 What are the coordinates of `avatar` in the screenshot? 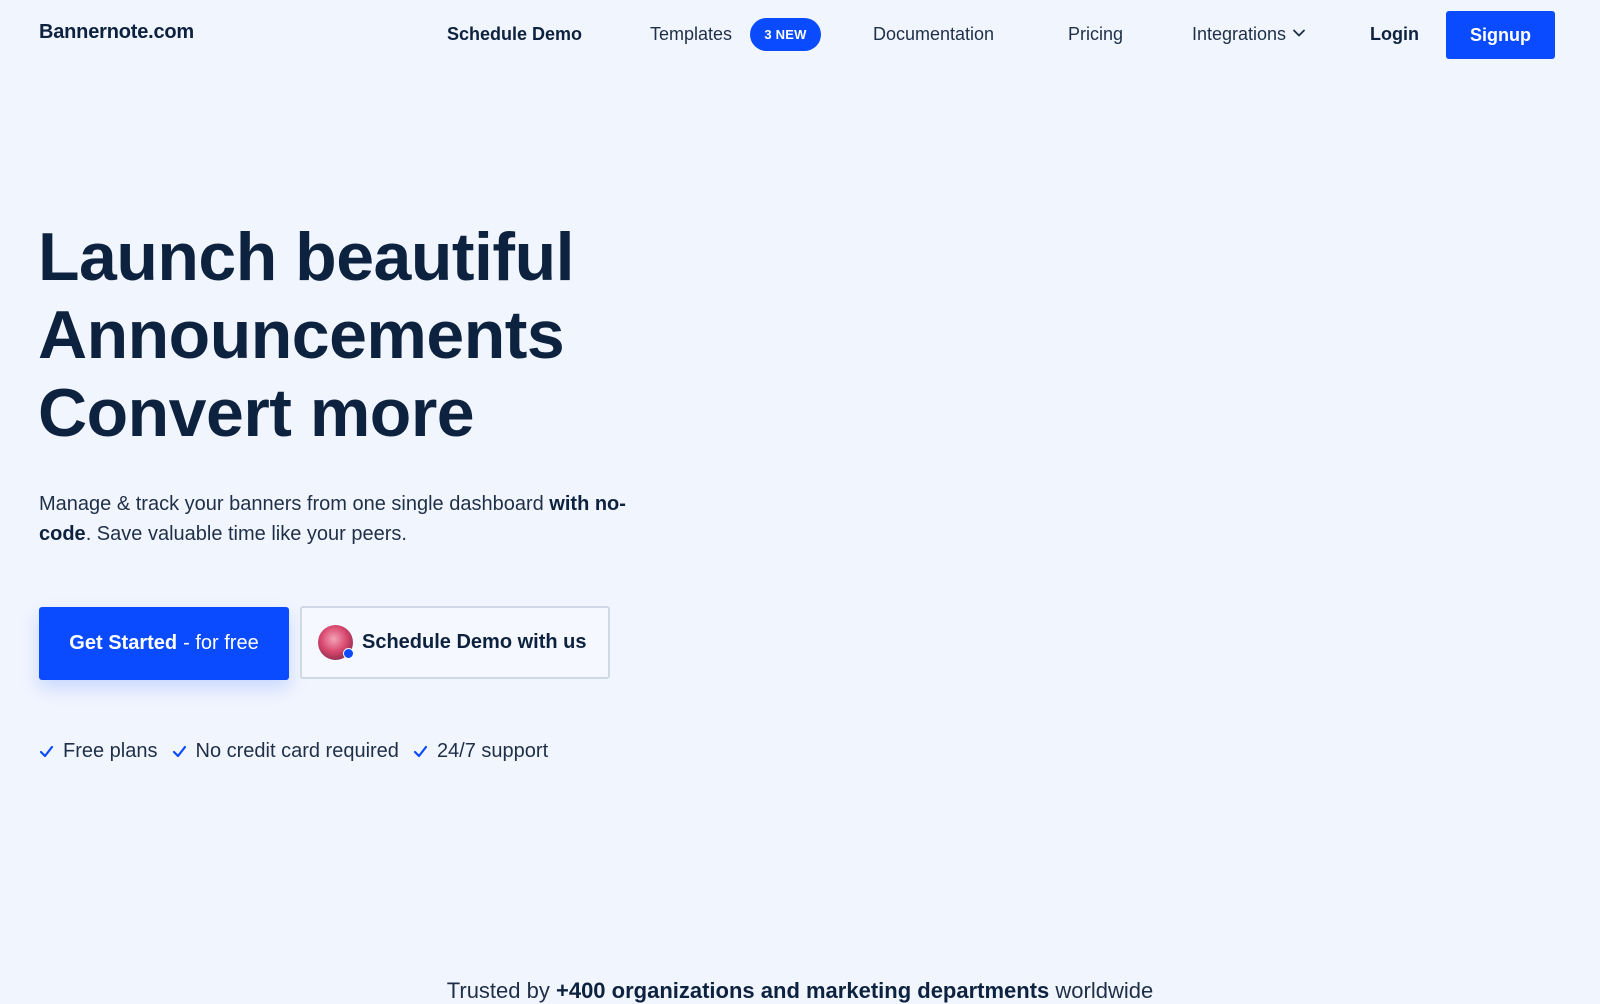 It's located at (336, 642).